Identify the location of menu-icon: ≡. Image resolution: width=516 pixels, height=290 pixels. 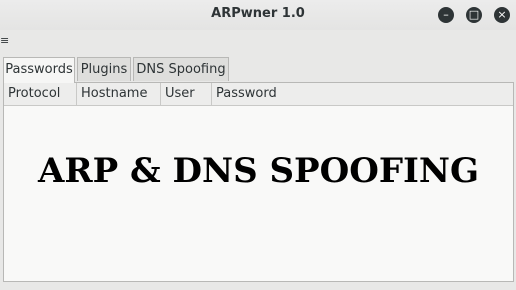
(4, 40).